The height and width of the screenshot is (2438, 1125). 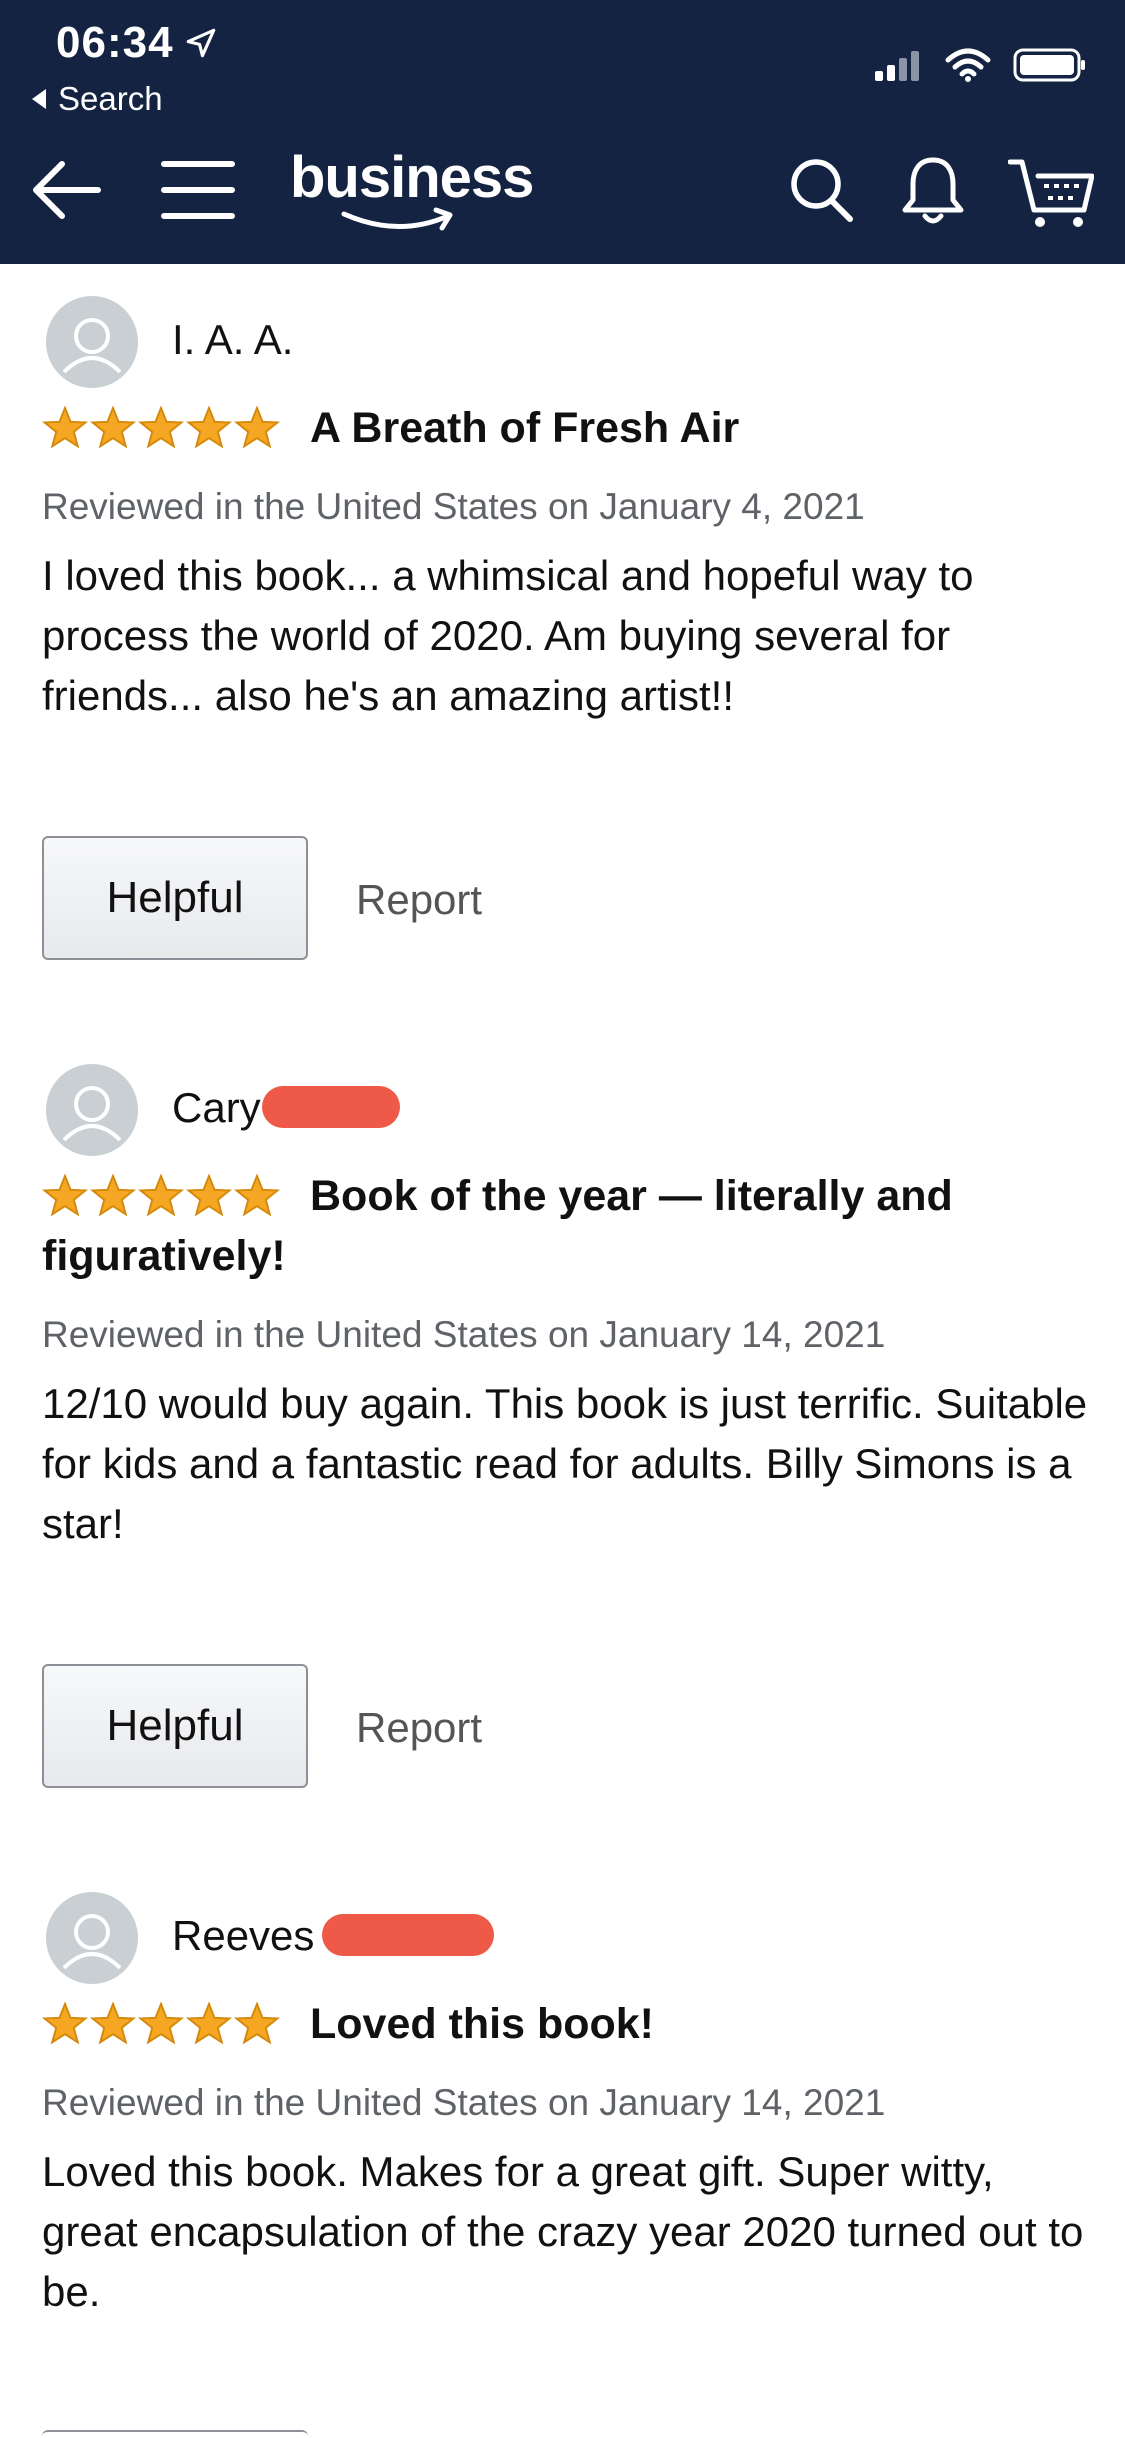 What do you see at coordinates (216, 1108) in the screenshot?
I see `reviewer-name: Cary` at bounding box center [216, 1108].